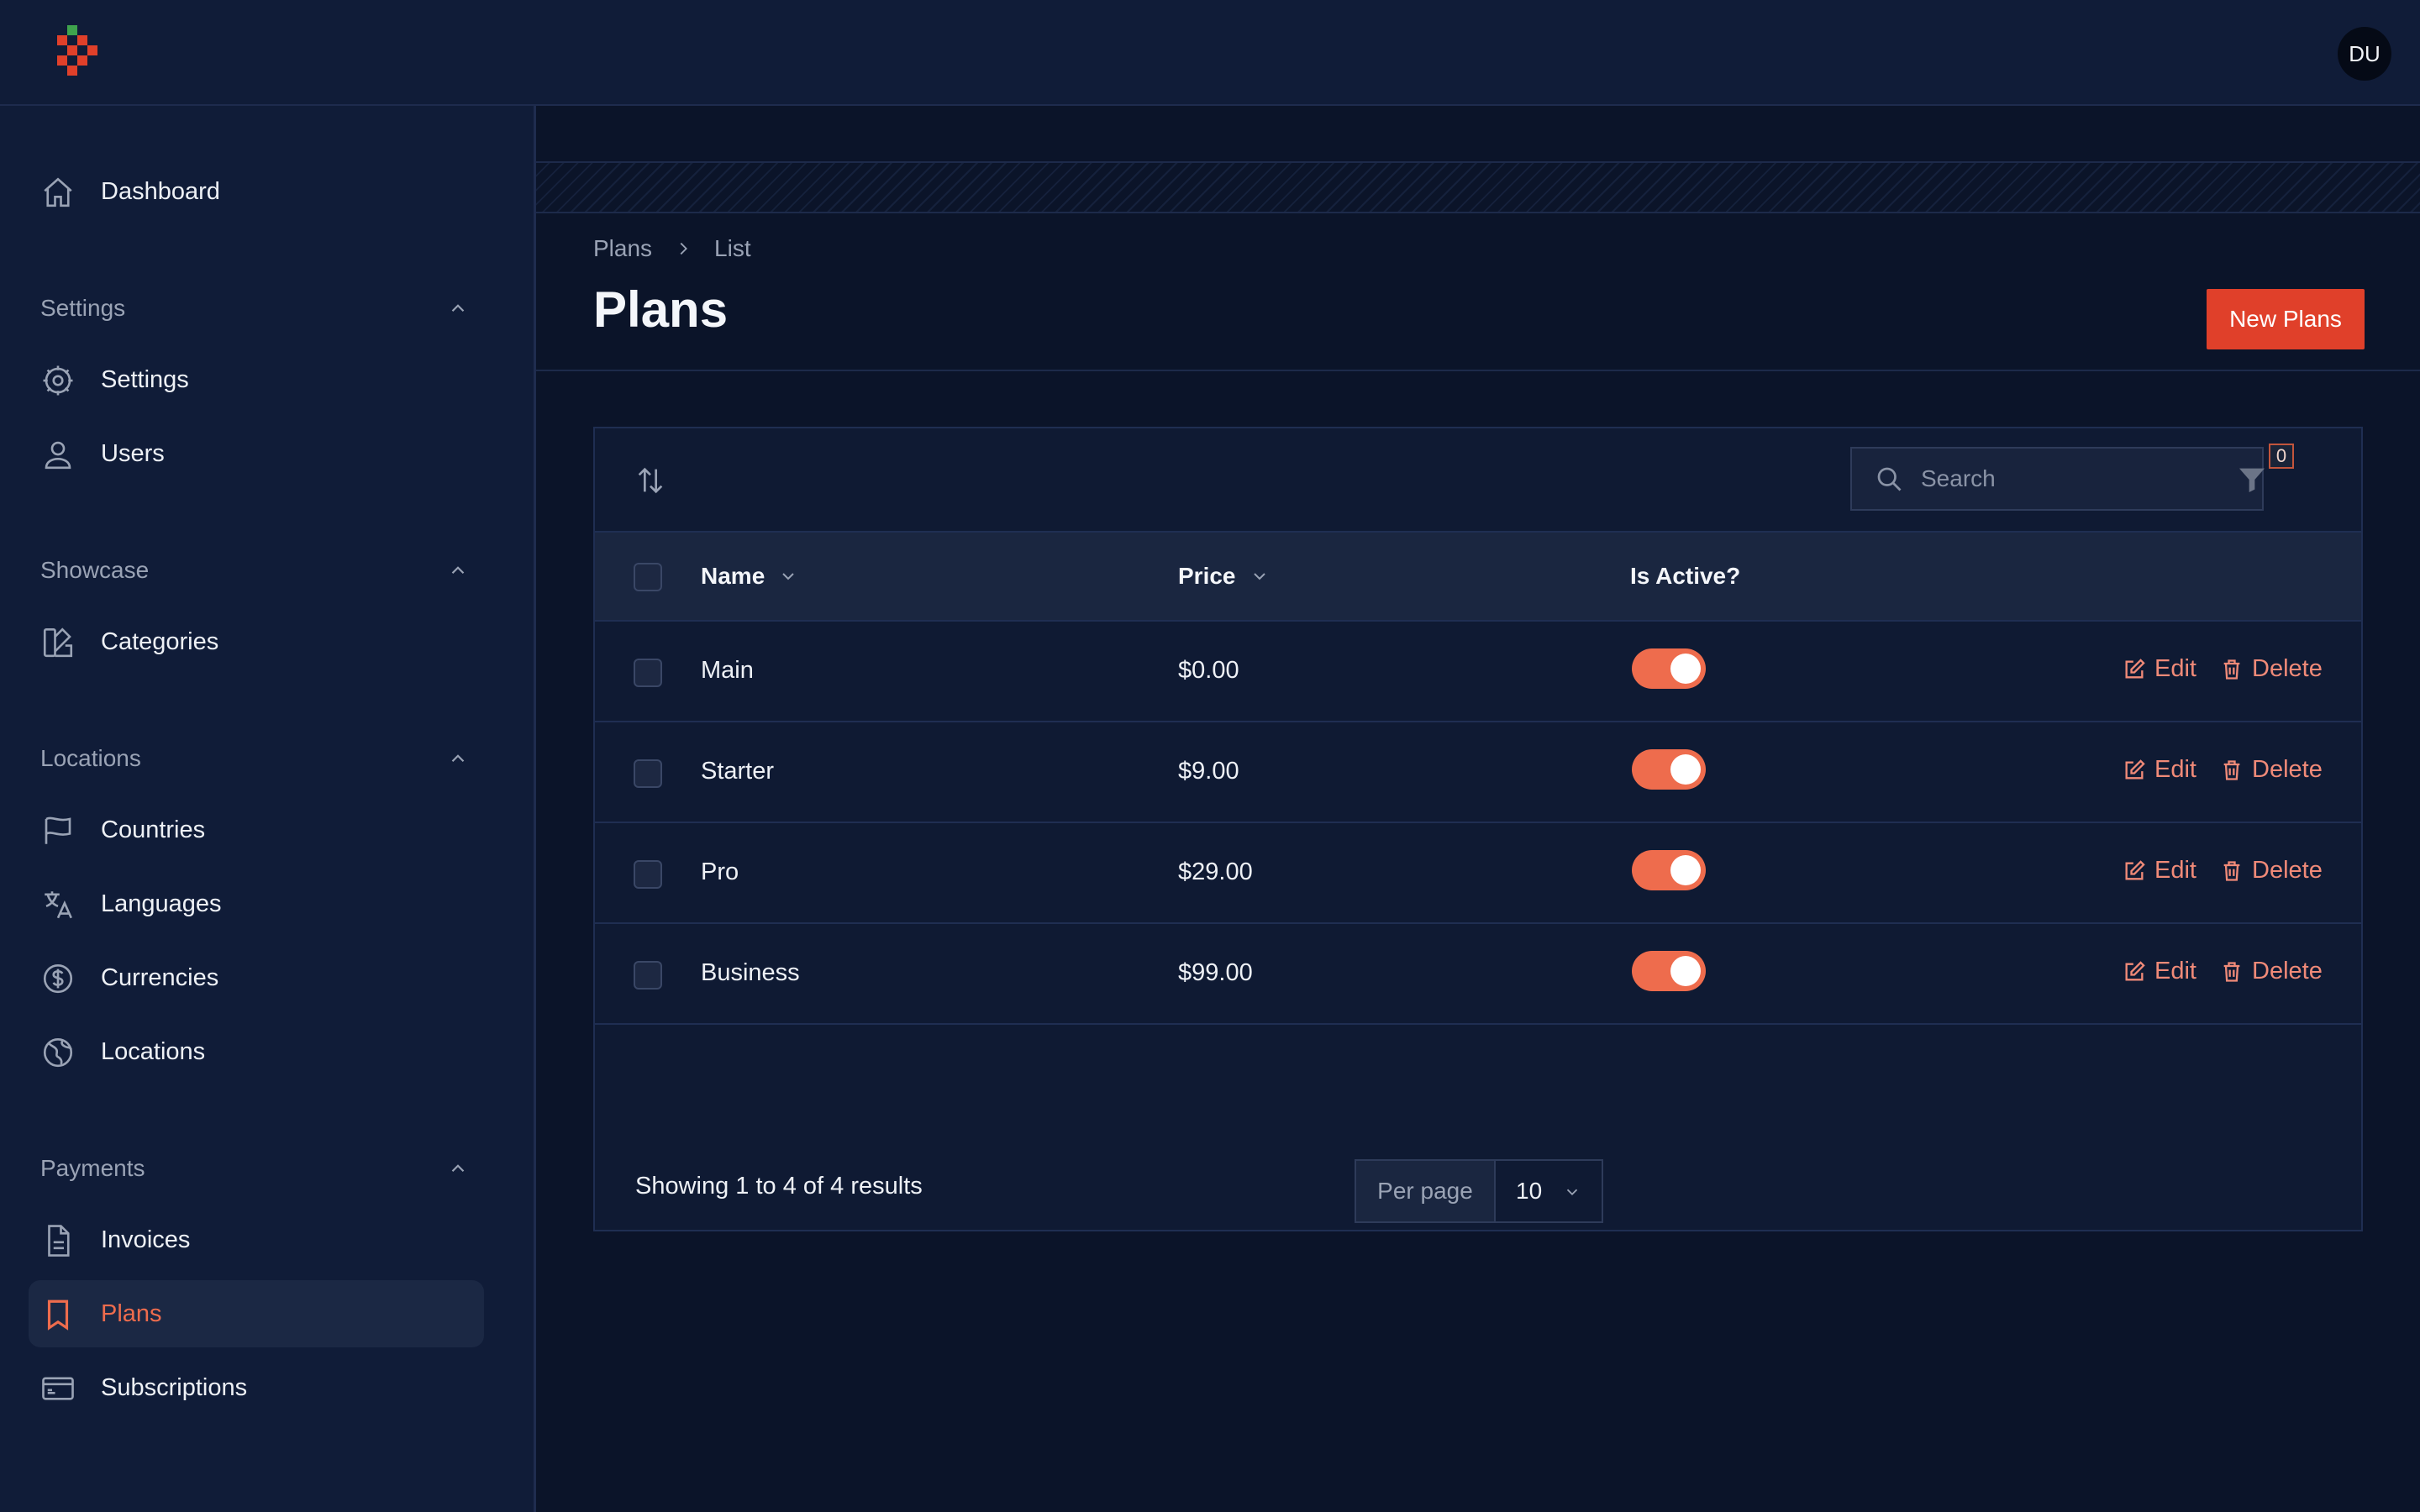  What do you see at coordinates (733, 248) in the screenshot?
I see `breadcrumb-current: List` at bounding box center [733, 248].